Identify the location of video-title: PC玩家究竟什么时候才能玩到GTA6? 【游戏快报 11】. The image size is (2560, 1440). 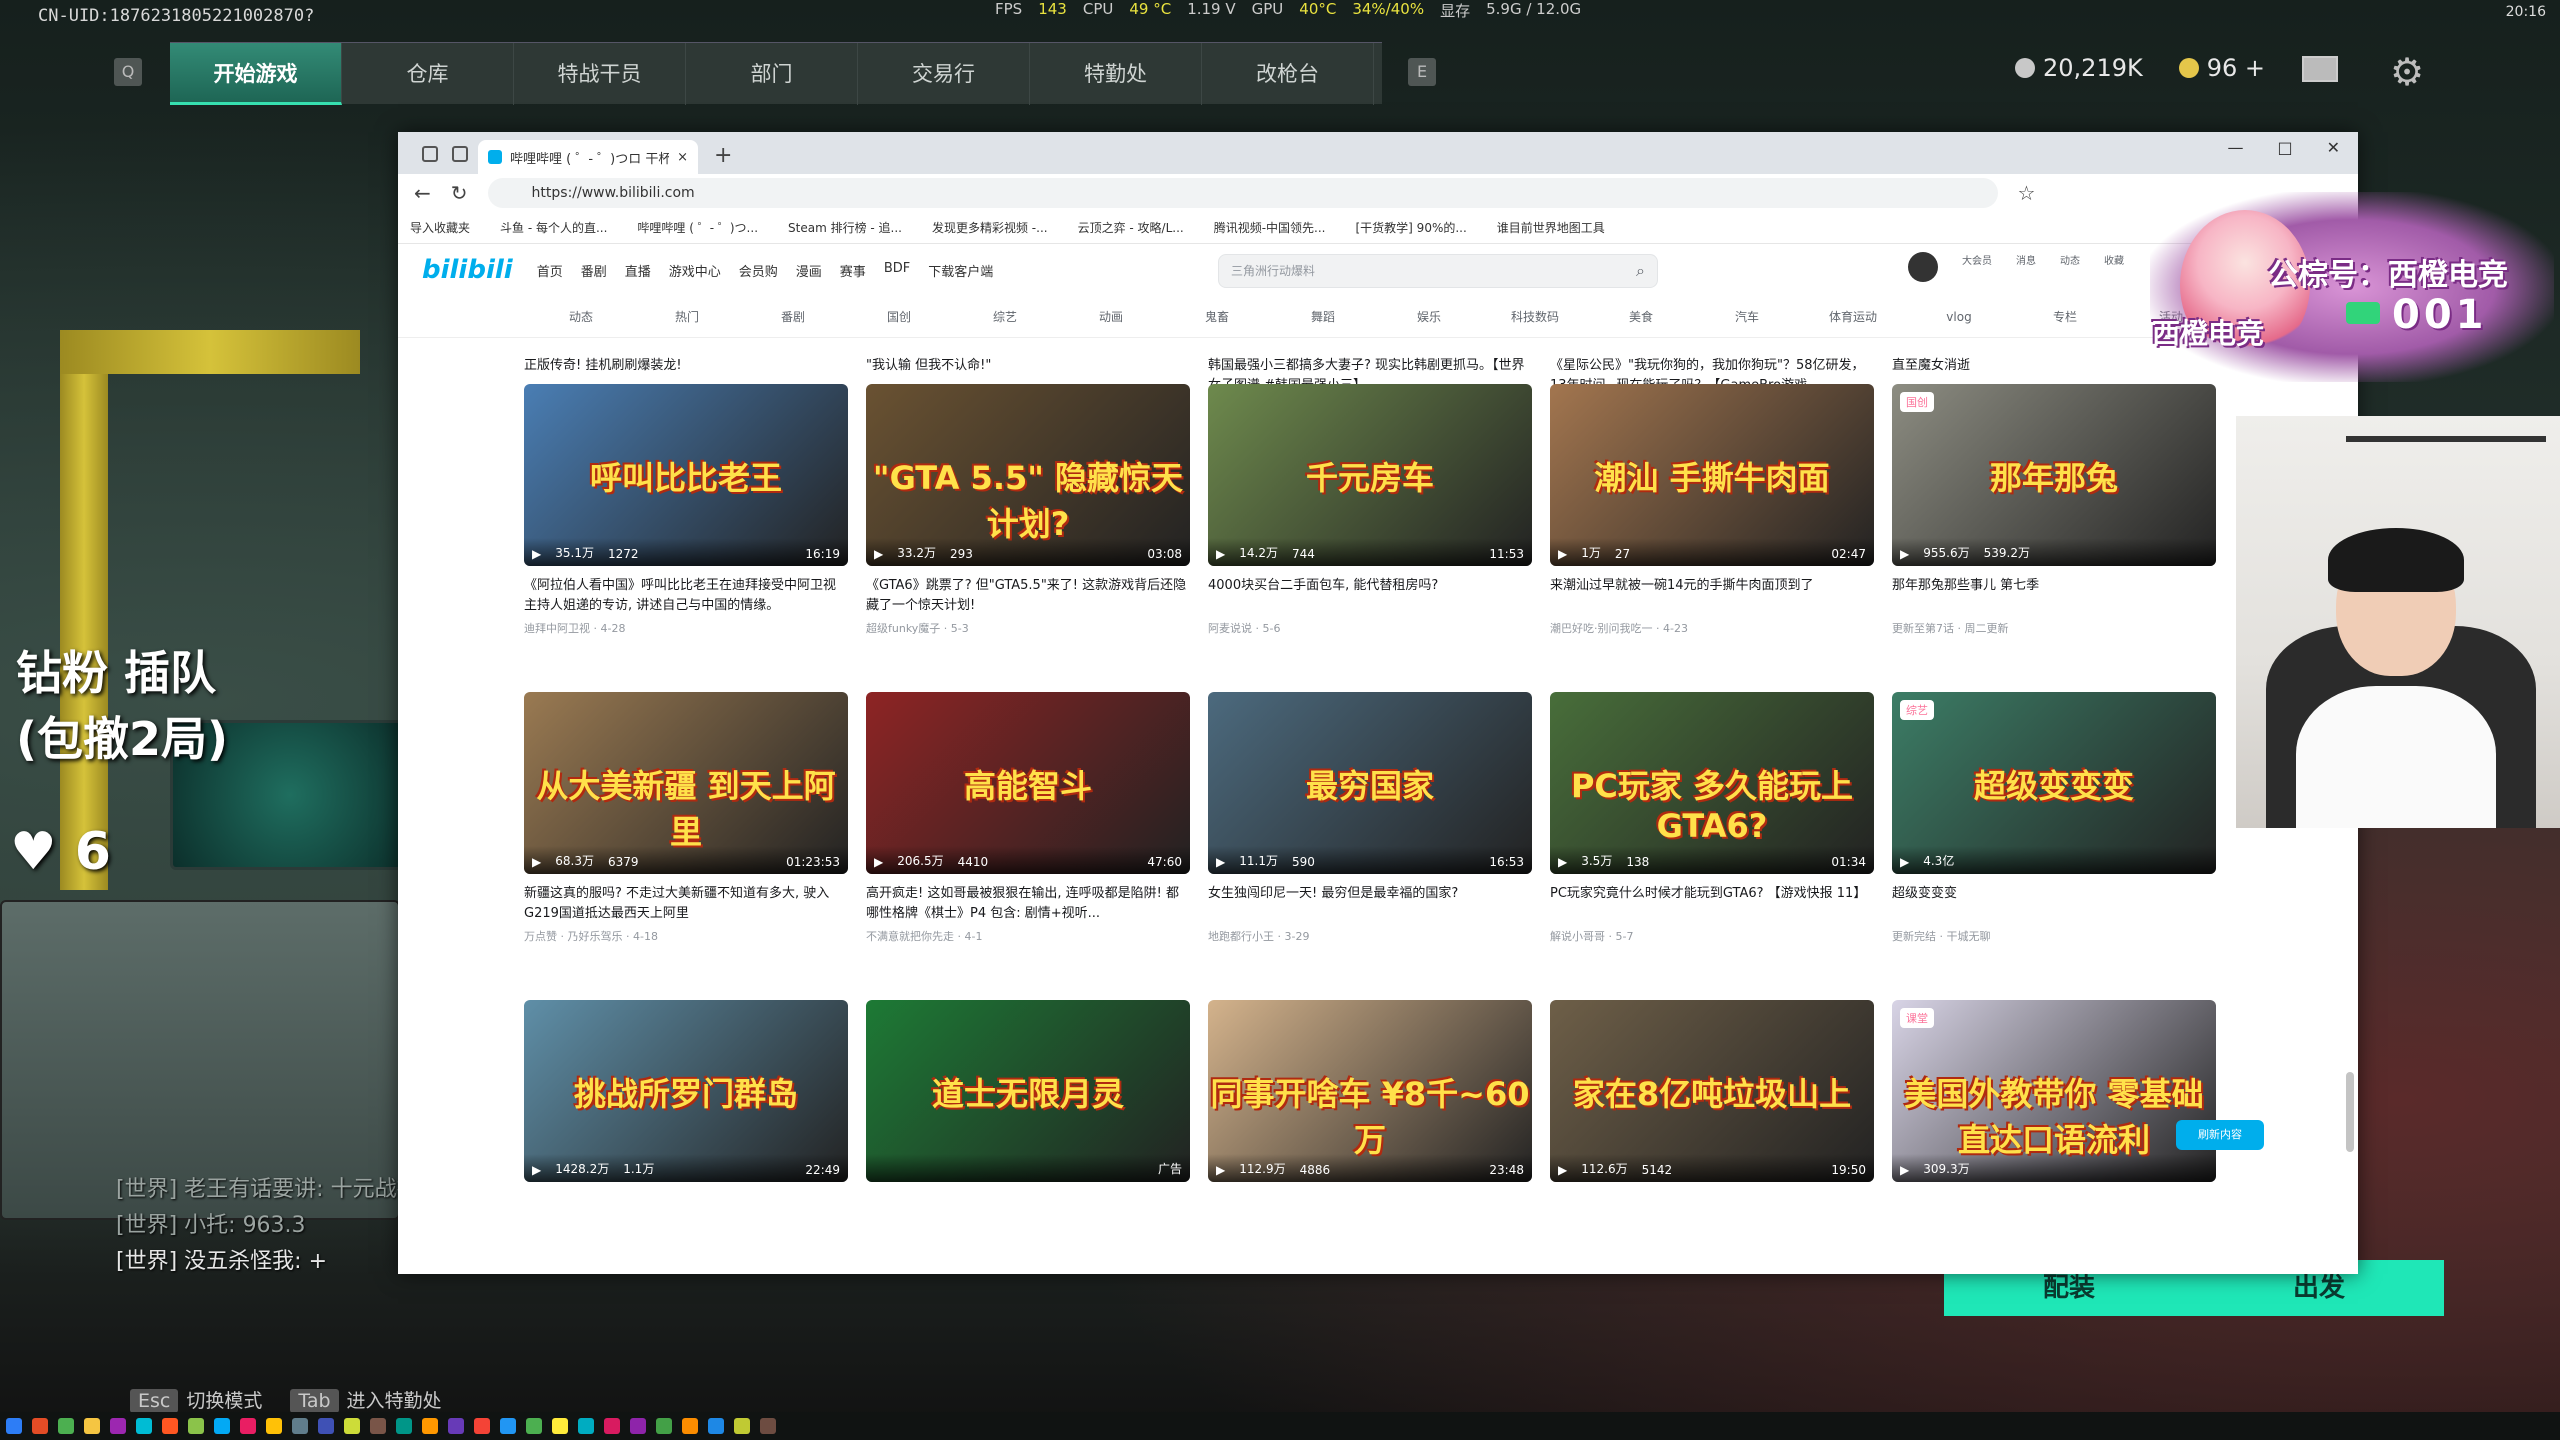
(1712, 904).